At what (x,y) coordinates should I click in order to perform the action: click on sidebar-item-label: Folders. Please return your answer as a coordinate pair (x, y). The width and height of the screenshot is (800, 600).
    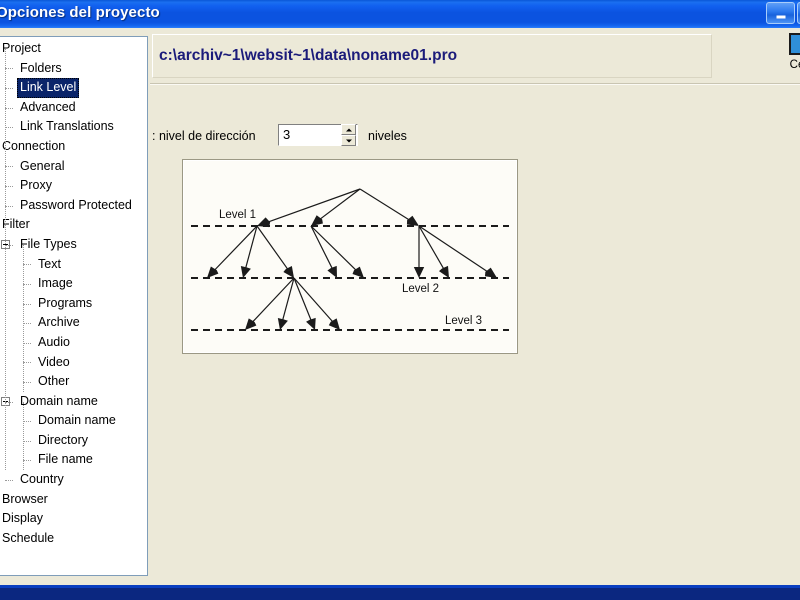
    Looking at the image, I should click on (41, 67).